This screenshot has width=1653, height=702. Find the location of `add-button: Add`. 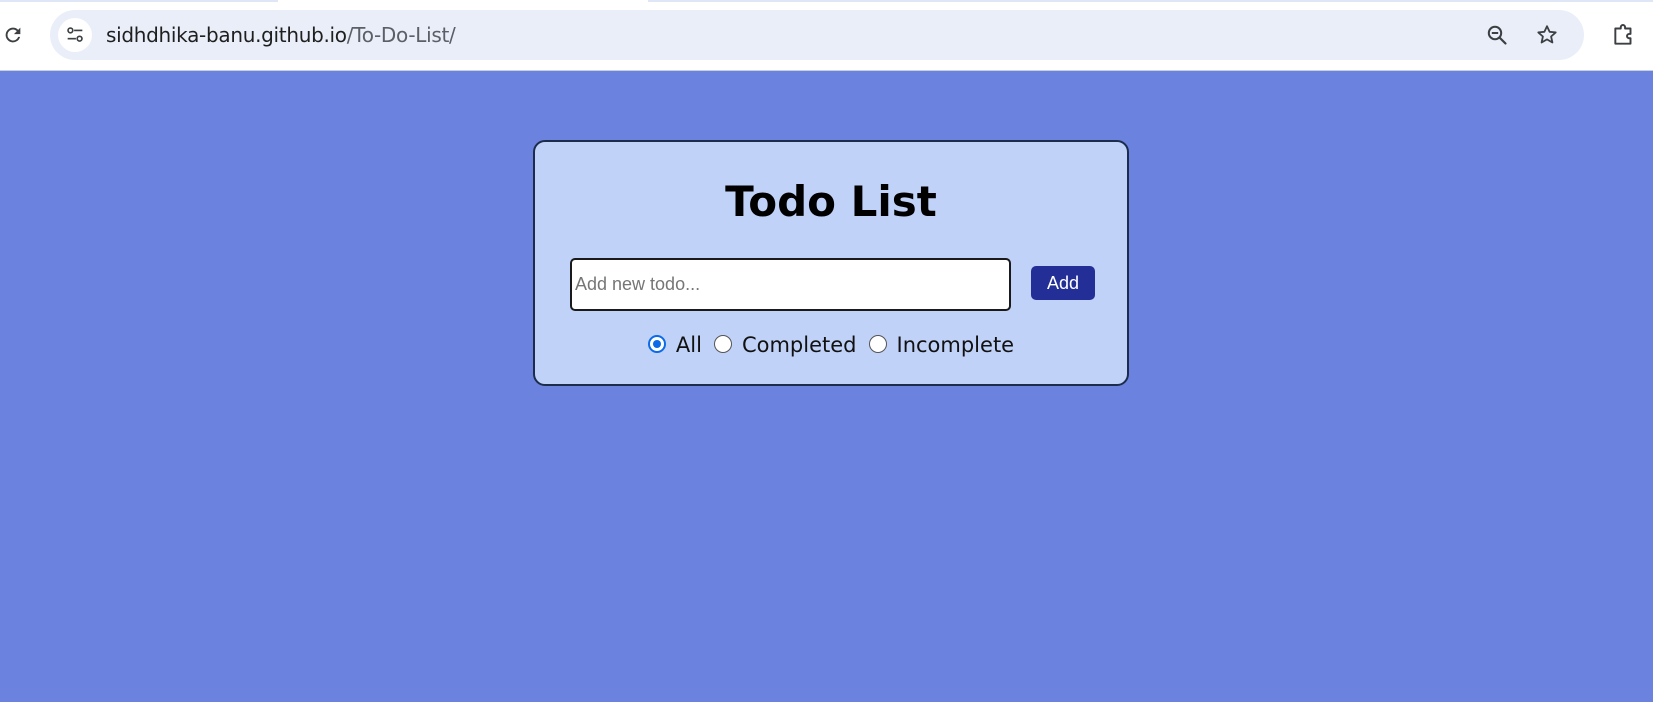

add-button: Add is located at coordinates (1063, 283).